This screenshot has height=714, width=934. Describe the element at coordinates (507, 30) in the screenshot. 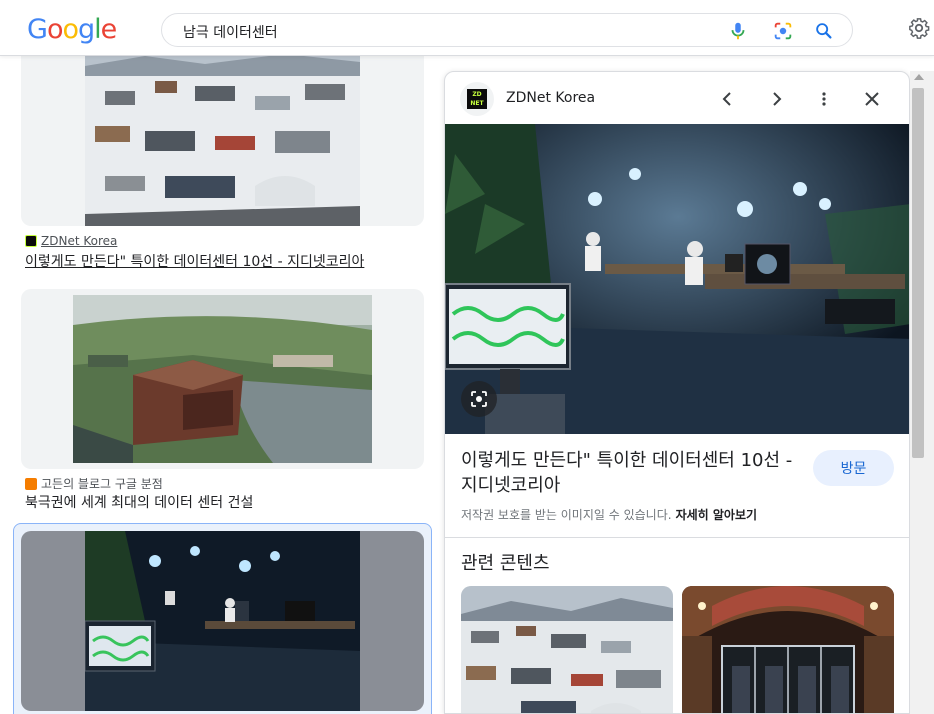

I see `search-box: 남극 데이터센터` at that location.